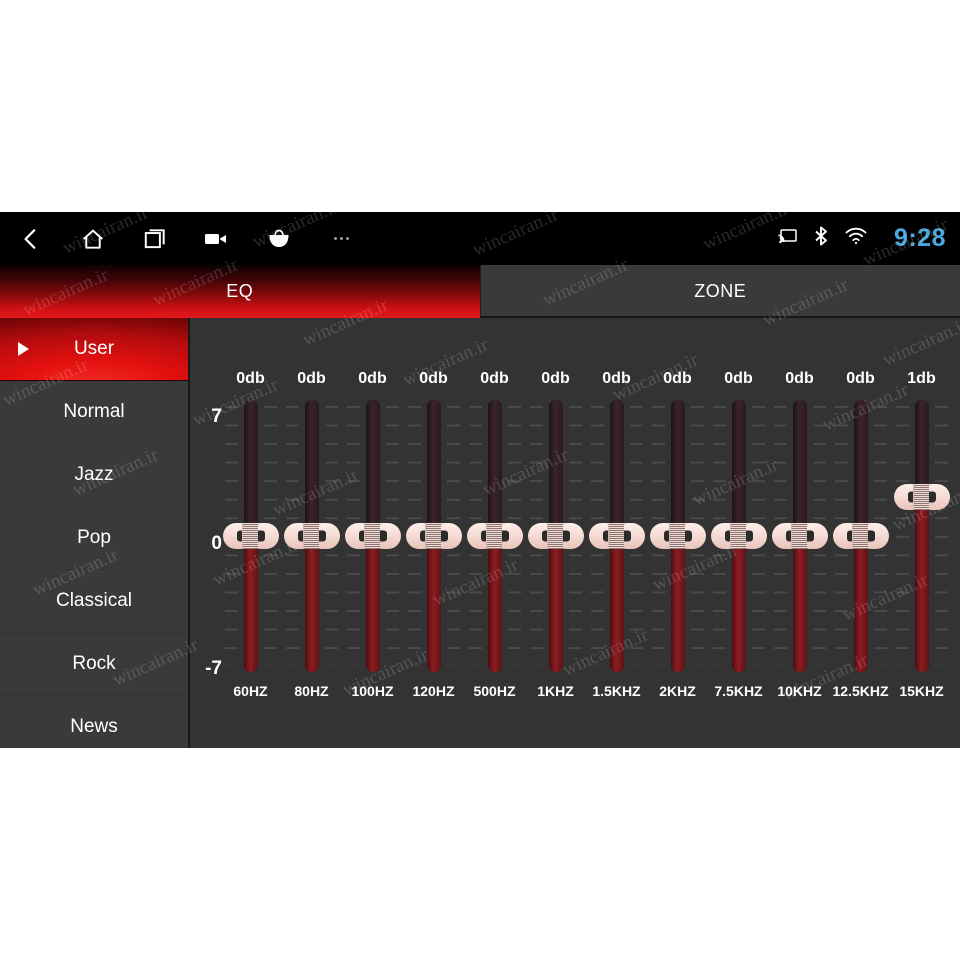 The height and width of the screenshot is (960, 960). I want to click on recents-icon, so click(155, 239).